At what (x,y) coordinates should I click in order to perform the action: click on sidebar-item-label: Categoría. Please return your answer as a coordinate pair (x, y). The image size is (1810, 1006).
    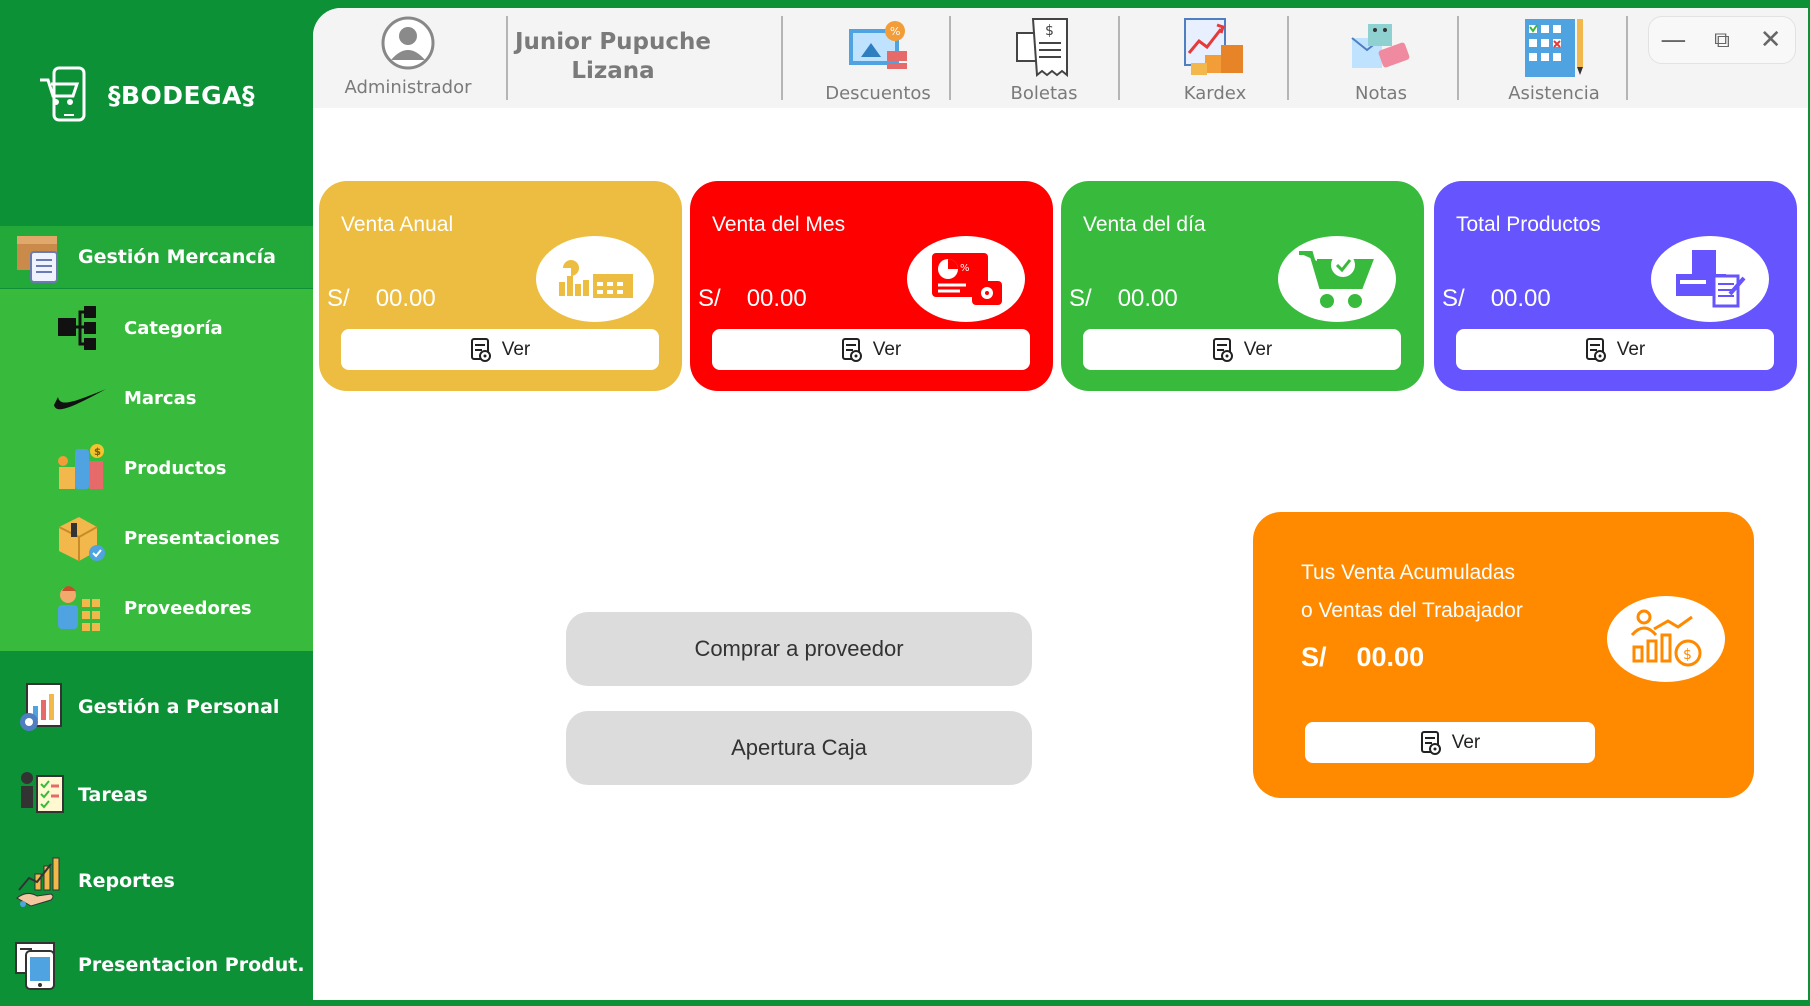
    Looking at the image, I should click on (173, 328).